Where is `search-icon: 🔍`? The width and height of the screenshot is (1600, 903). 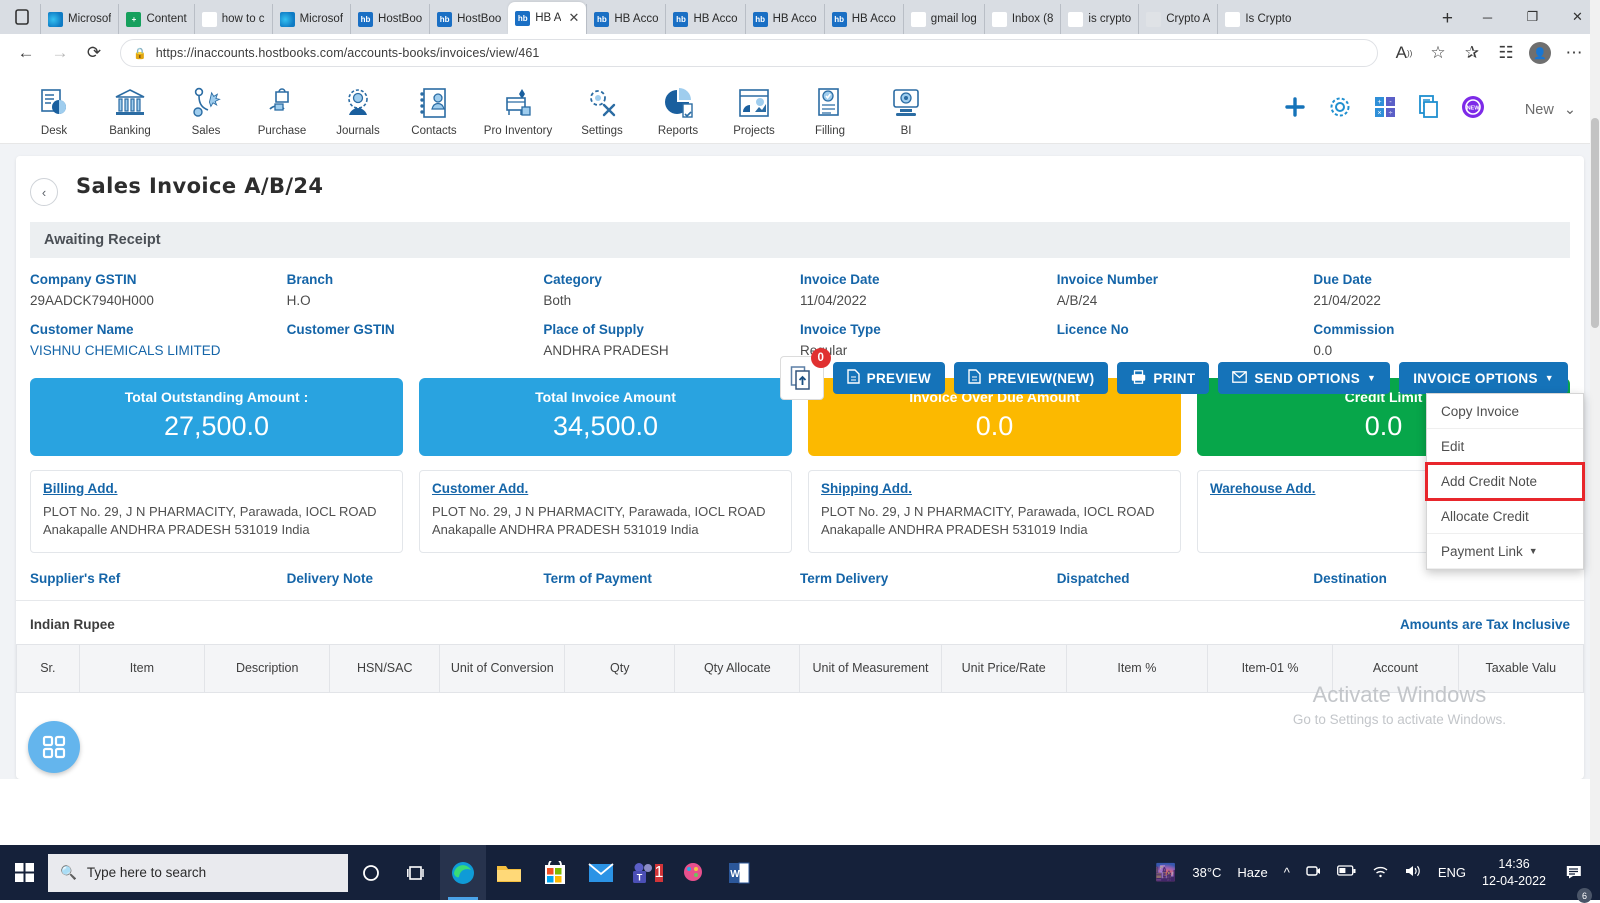 search-icon: 🔍 is located at coordinates (68, 873).